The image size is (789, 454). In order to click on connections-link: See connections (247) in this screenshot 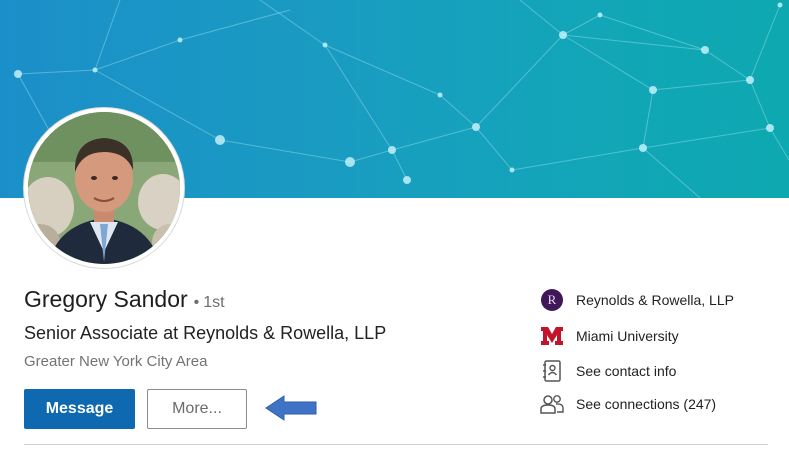, I will do `click(646, 404)`.